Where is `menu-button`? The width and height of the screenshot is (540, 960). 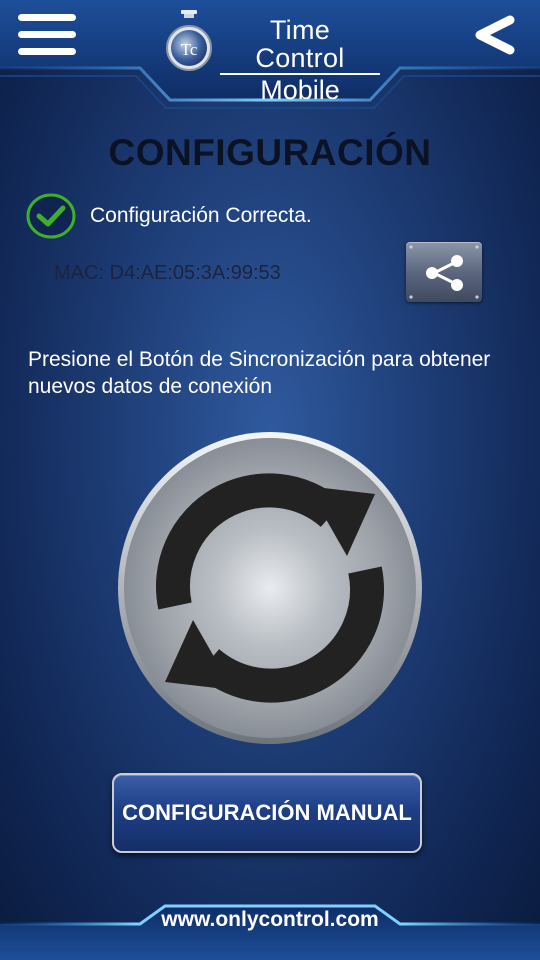 menu-button is located at coordinates (47, 34).